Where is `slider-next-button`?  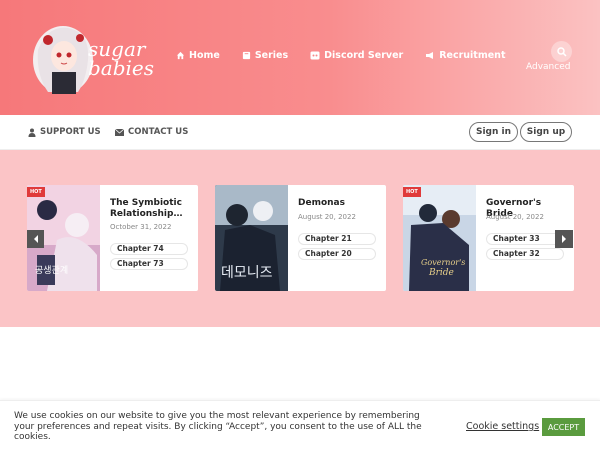 slider-next-button is located at coordinates (564, 239).